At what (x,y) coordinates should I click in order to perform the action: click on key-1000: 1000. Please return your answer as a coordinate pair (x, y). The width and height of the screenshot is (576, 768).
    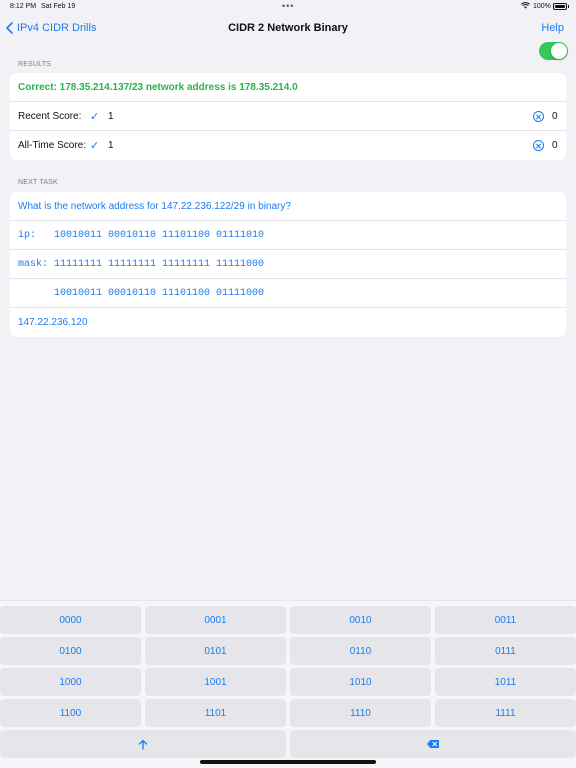
    Looking at the image, I should click on (70, 682).